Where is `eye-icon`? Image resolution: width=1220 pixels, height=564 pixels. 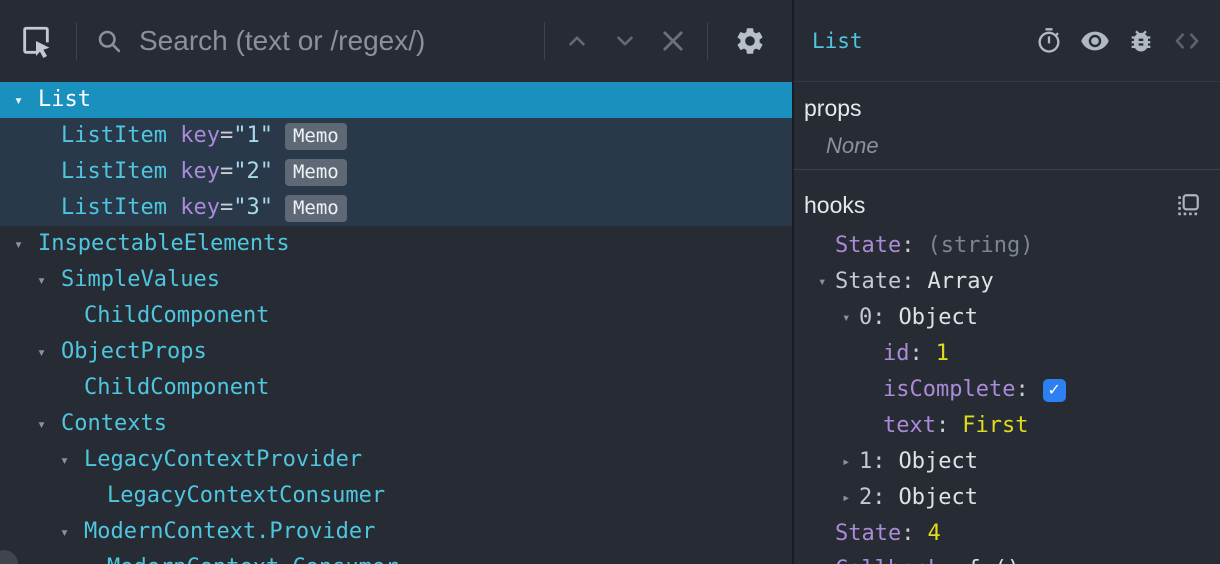
eye-icon is located at coordinates (1095, 41).